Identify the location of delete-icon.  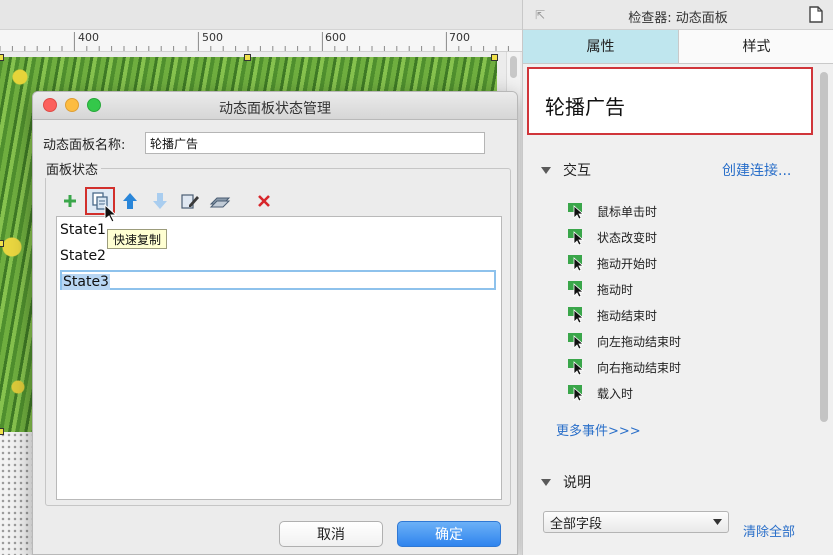
(264, 201).